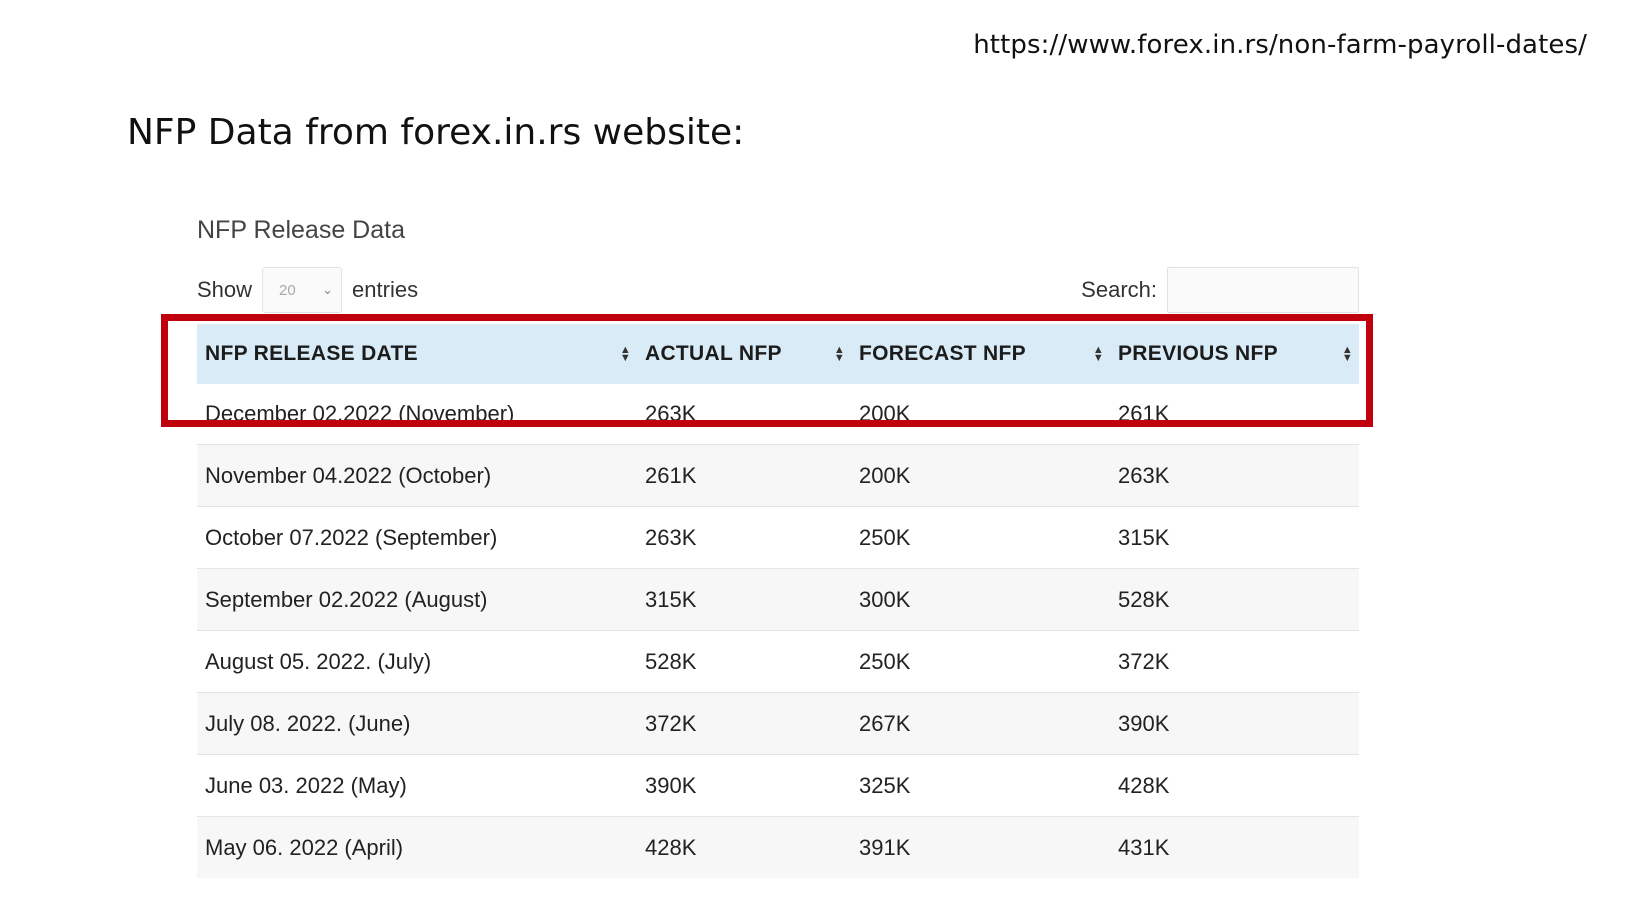  What do you see at coordinates (1234, 661) in the screenshot?
I see `cell-previous: 372K` at bounding box center [1234, 661].